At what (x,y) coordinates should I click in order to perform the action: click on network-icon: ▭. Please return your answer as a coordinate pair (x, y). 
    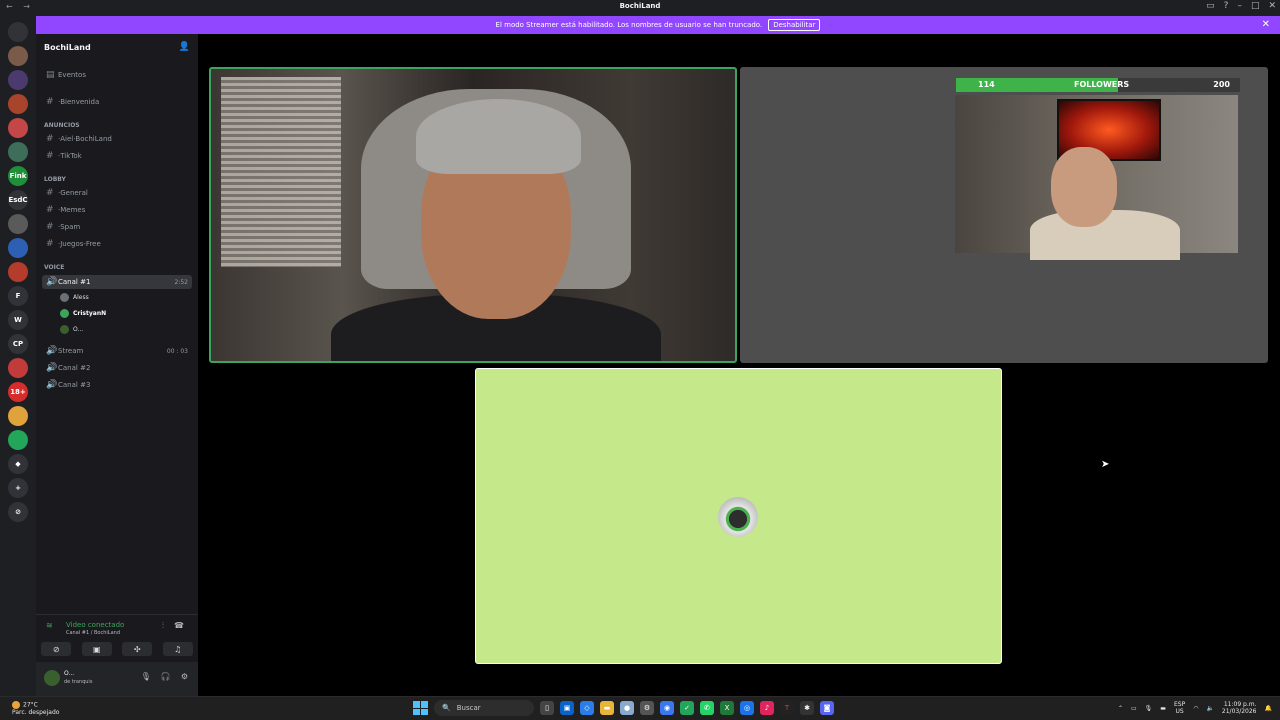
    Looking at the image, I should click on (1134, 708).